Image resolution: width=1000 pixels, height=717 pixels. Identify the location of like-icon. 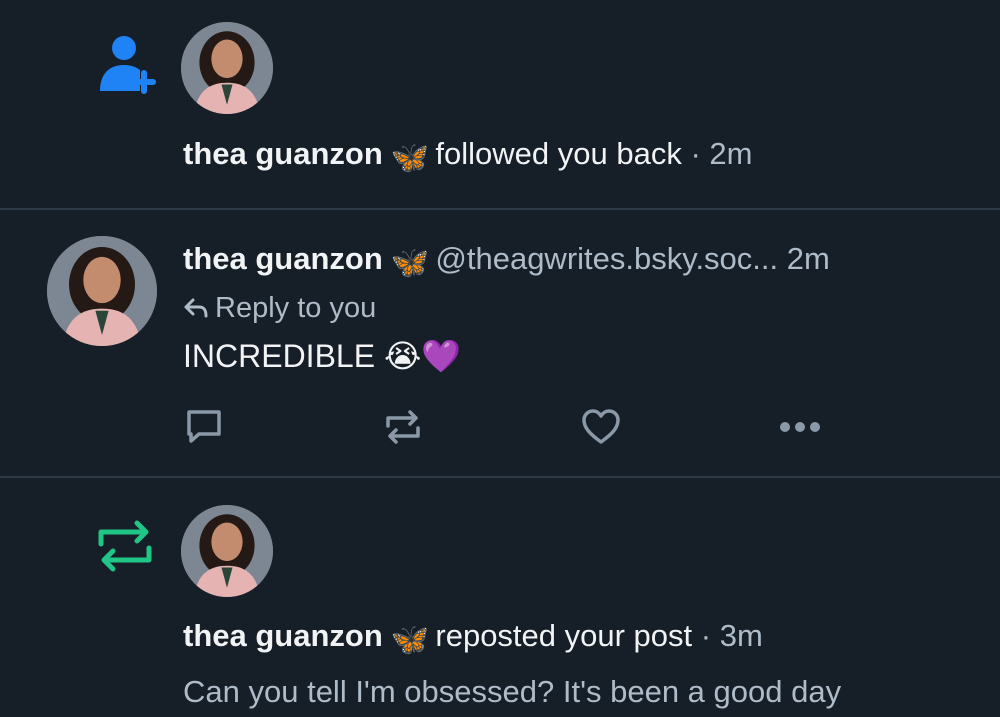
(601, 427).